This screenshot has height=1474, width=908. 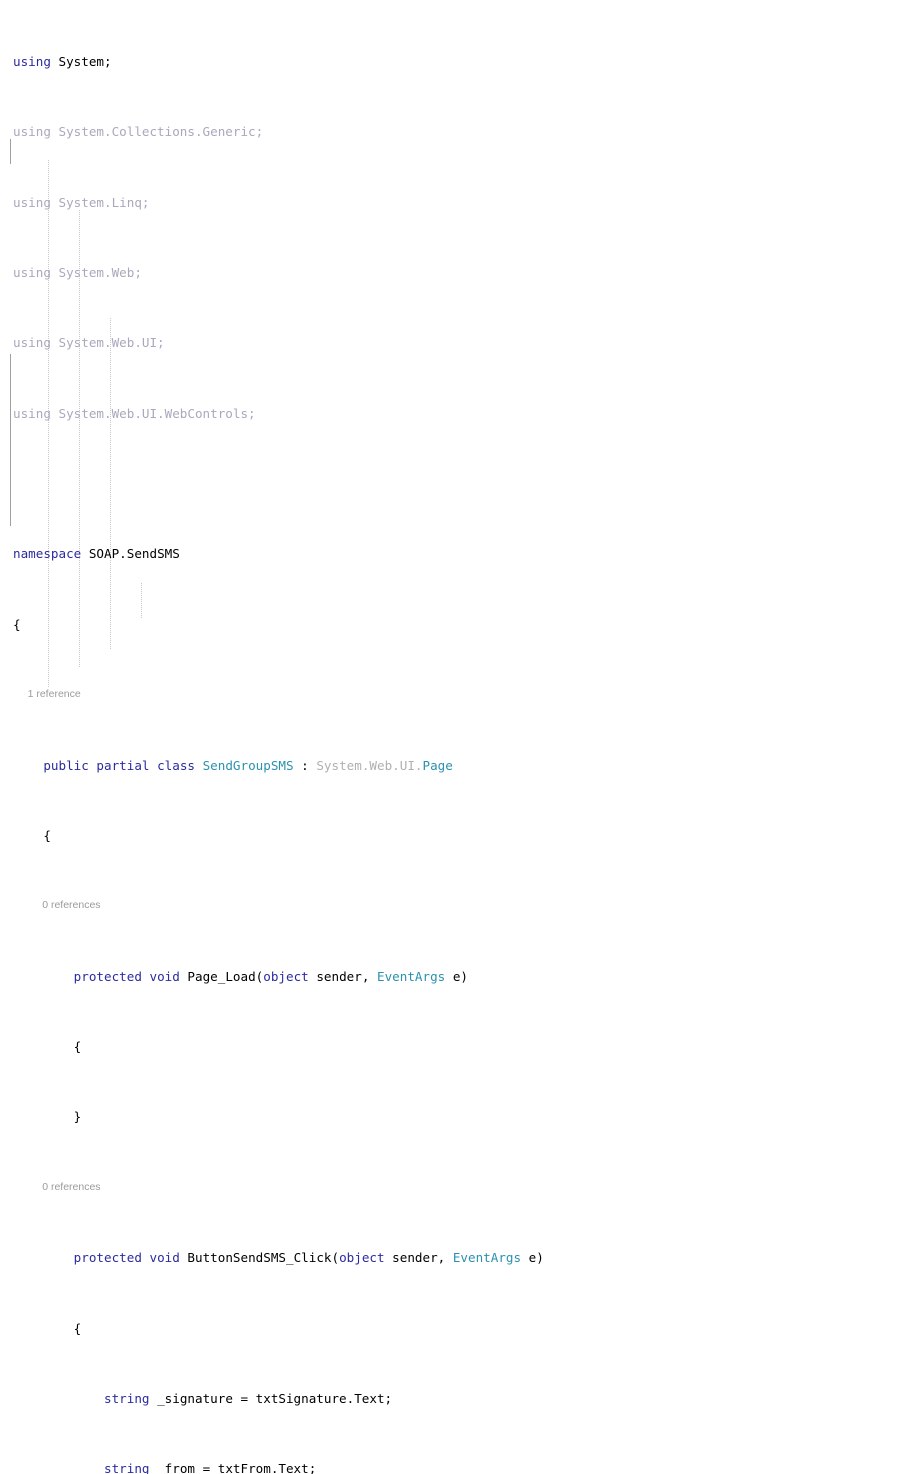 What do you see at coordinates (454, 273) in the screenshot?
I see `line-using-web: using System.Web;` at bounding box center [454, 273].